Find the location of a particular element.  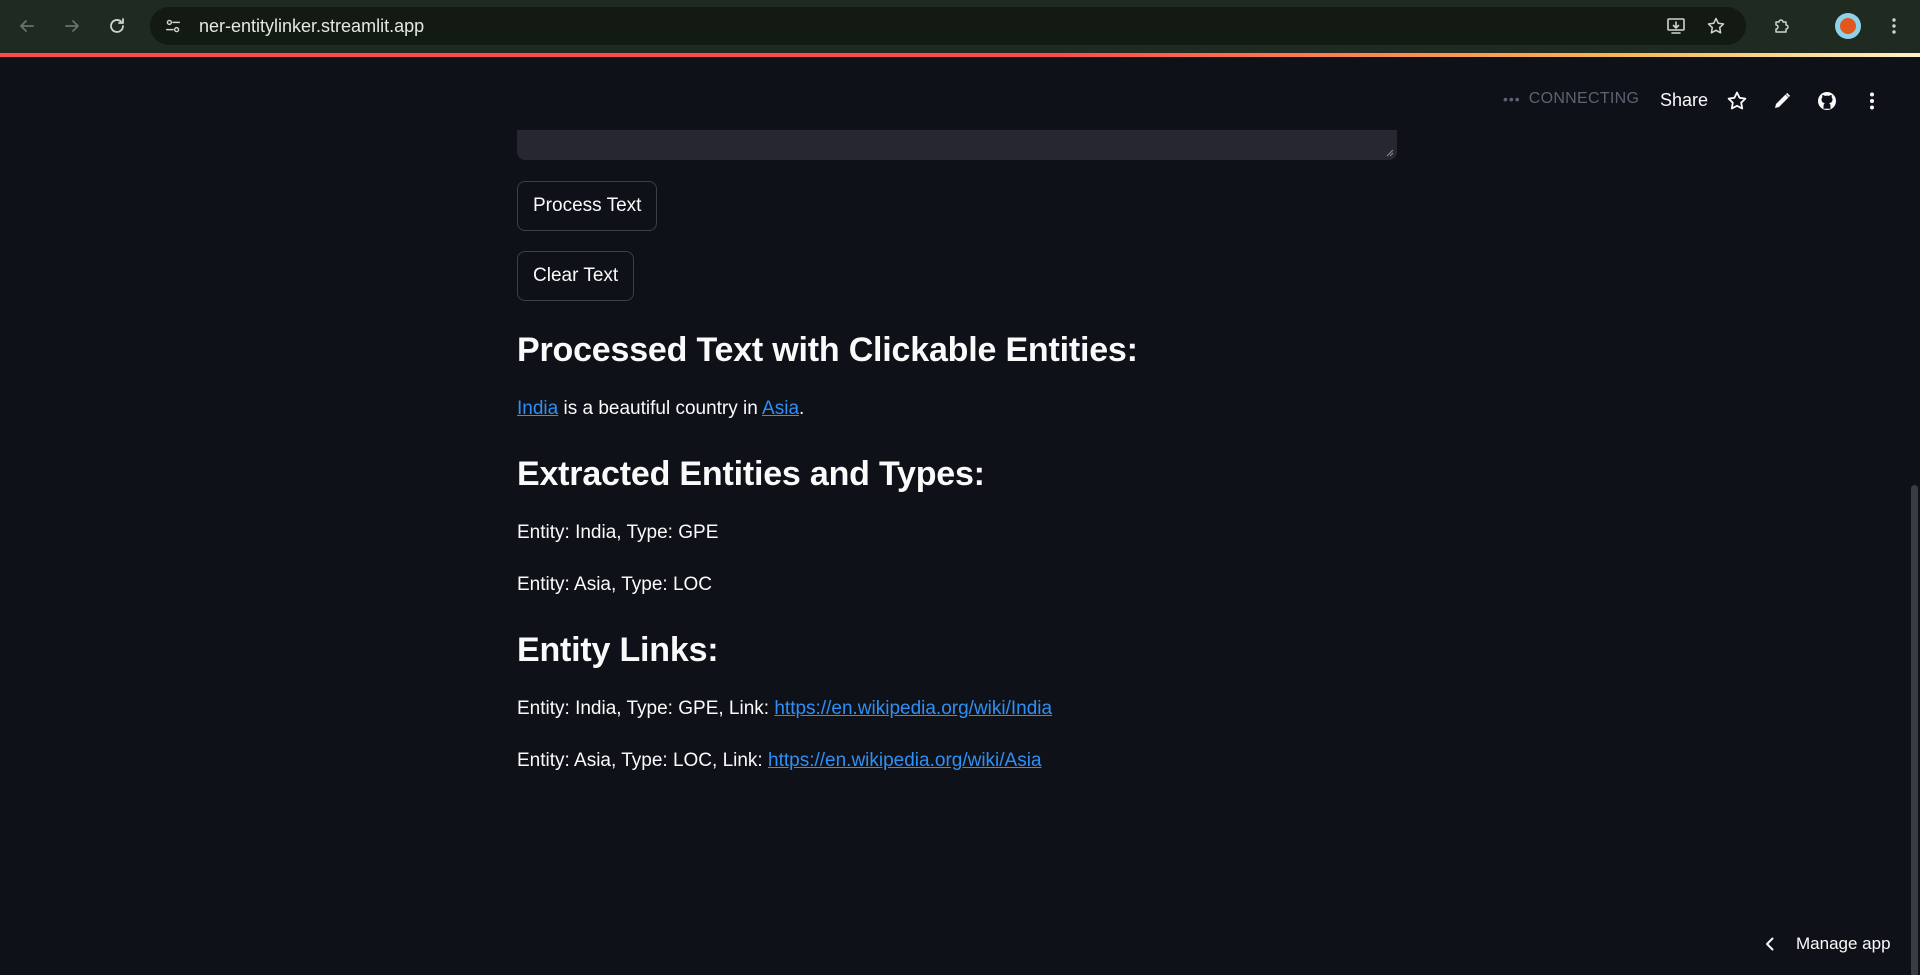

url-text: ner-entitylinker.streamlit.app is located at coordinates (311, 26).